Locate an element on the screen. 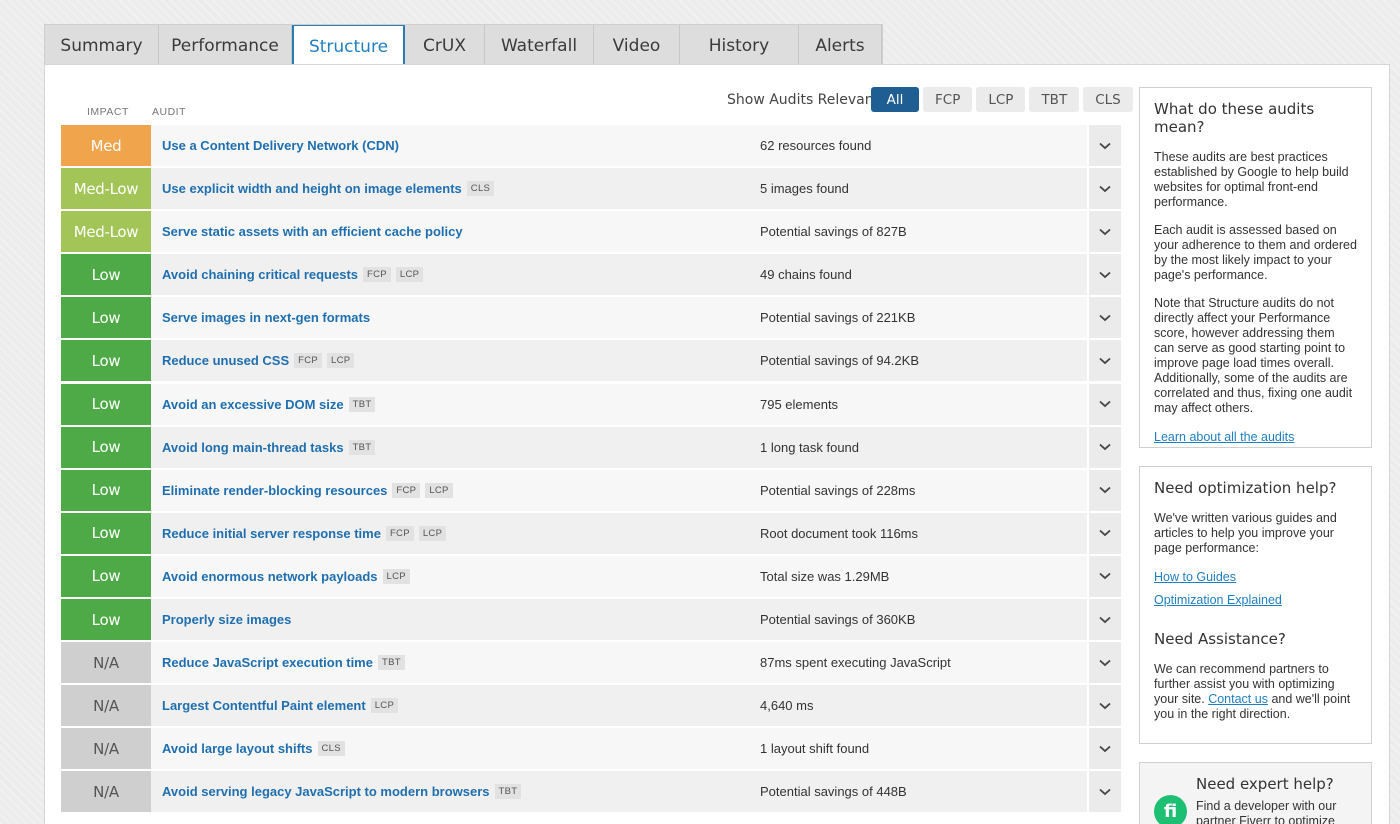 The image size is (1400, 824). audit-title-link: Reduce unused CSS is located at coordinates (225, 360).